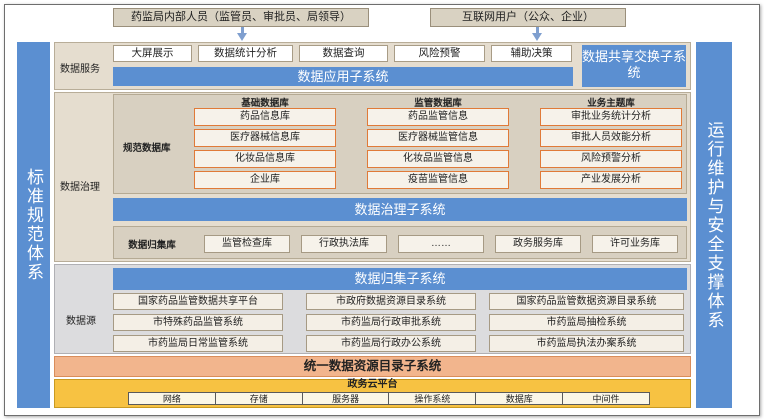 This screenshot has width=764, height=420. I want to click on source-system-item: 市药监局执法办案系统, so click(586, 343).